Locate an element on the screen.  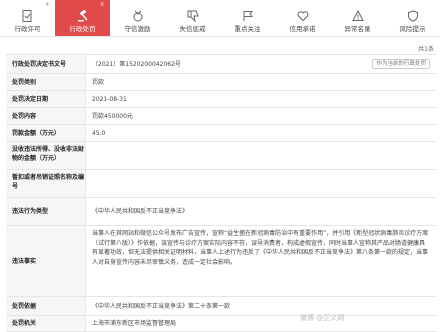
tab-label: 重点关注 is located at coordinates (247, 29).